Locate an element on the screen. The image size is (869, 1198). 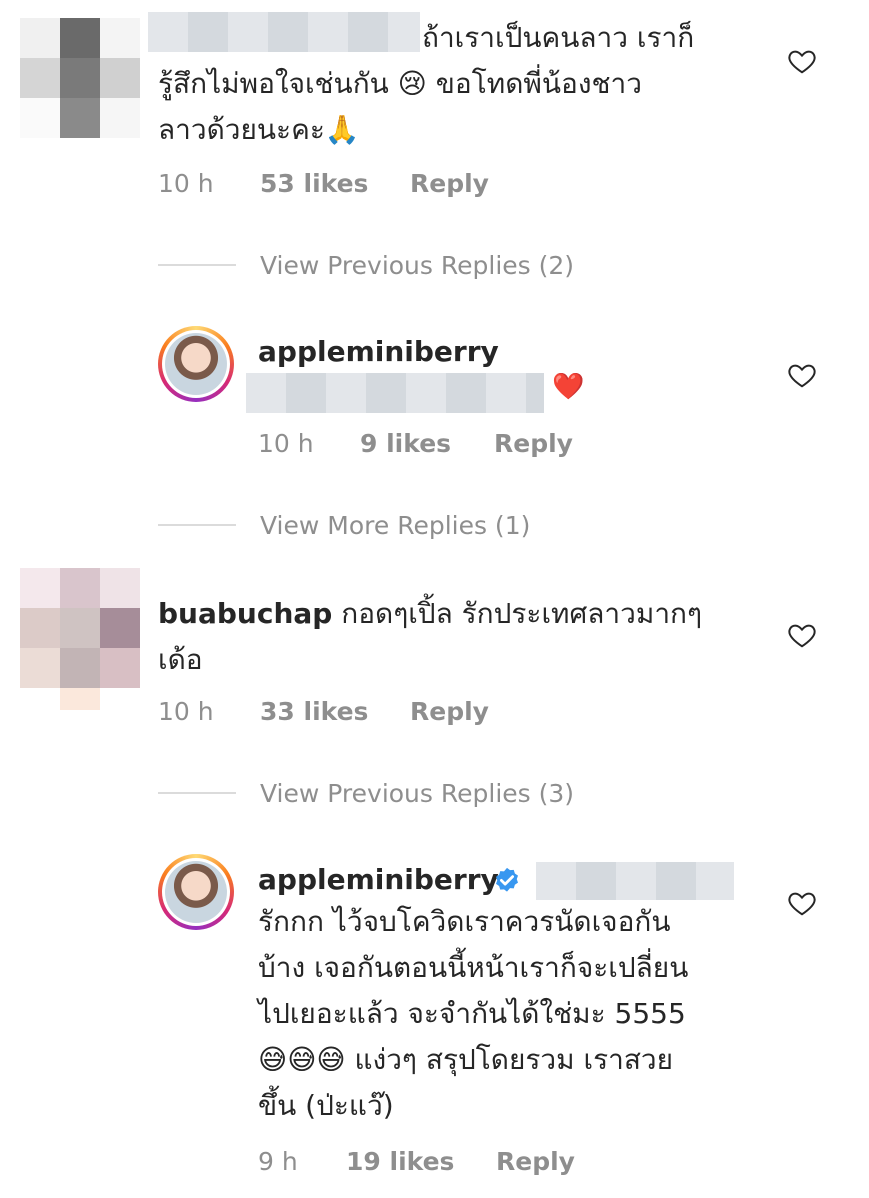
redacted-mention is located at coordinates (635, 881).